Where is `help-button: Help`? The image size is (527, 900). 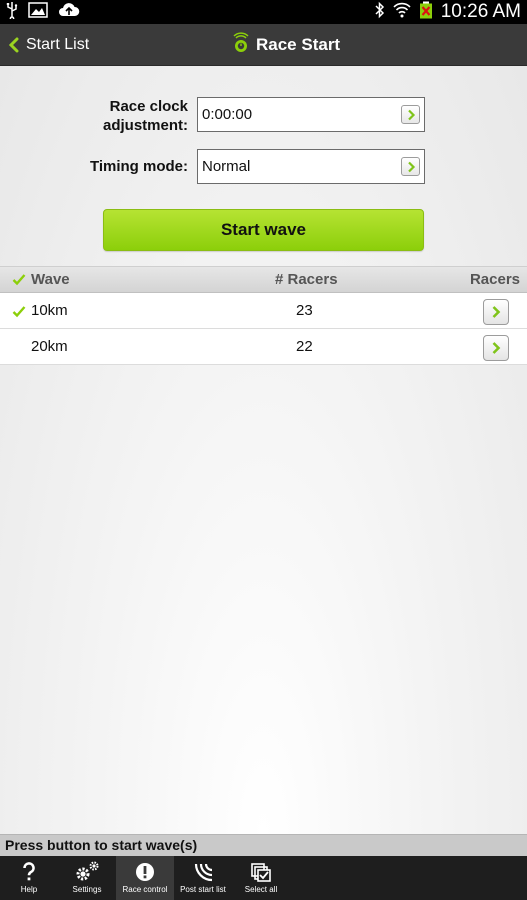
help-button: Help is located at coordinates (29, 878).